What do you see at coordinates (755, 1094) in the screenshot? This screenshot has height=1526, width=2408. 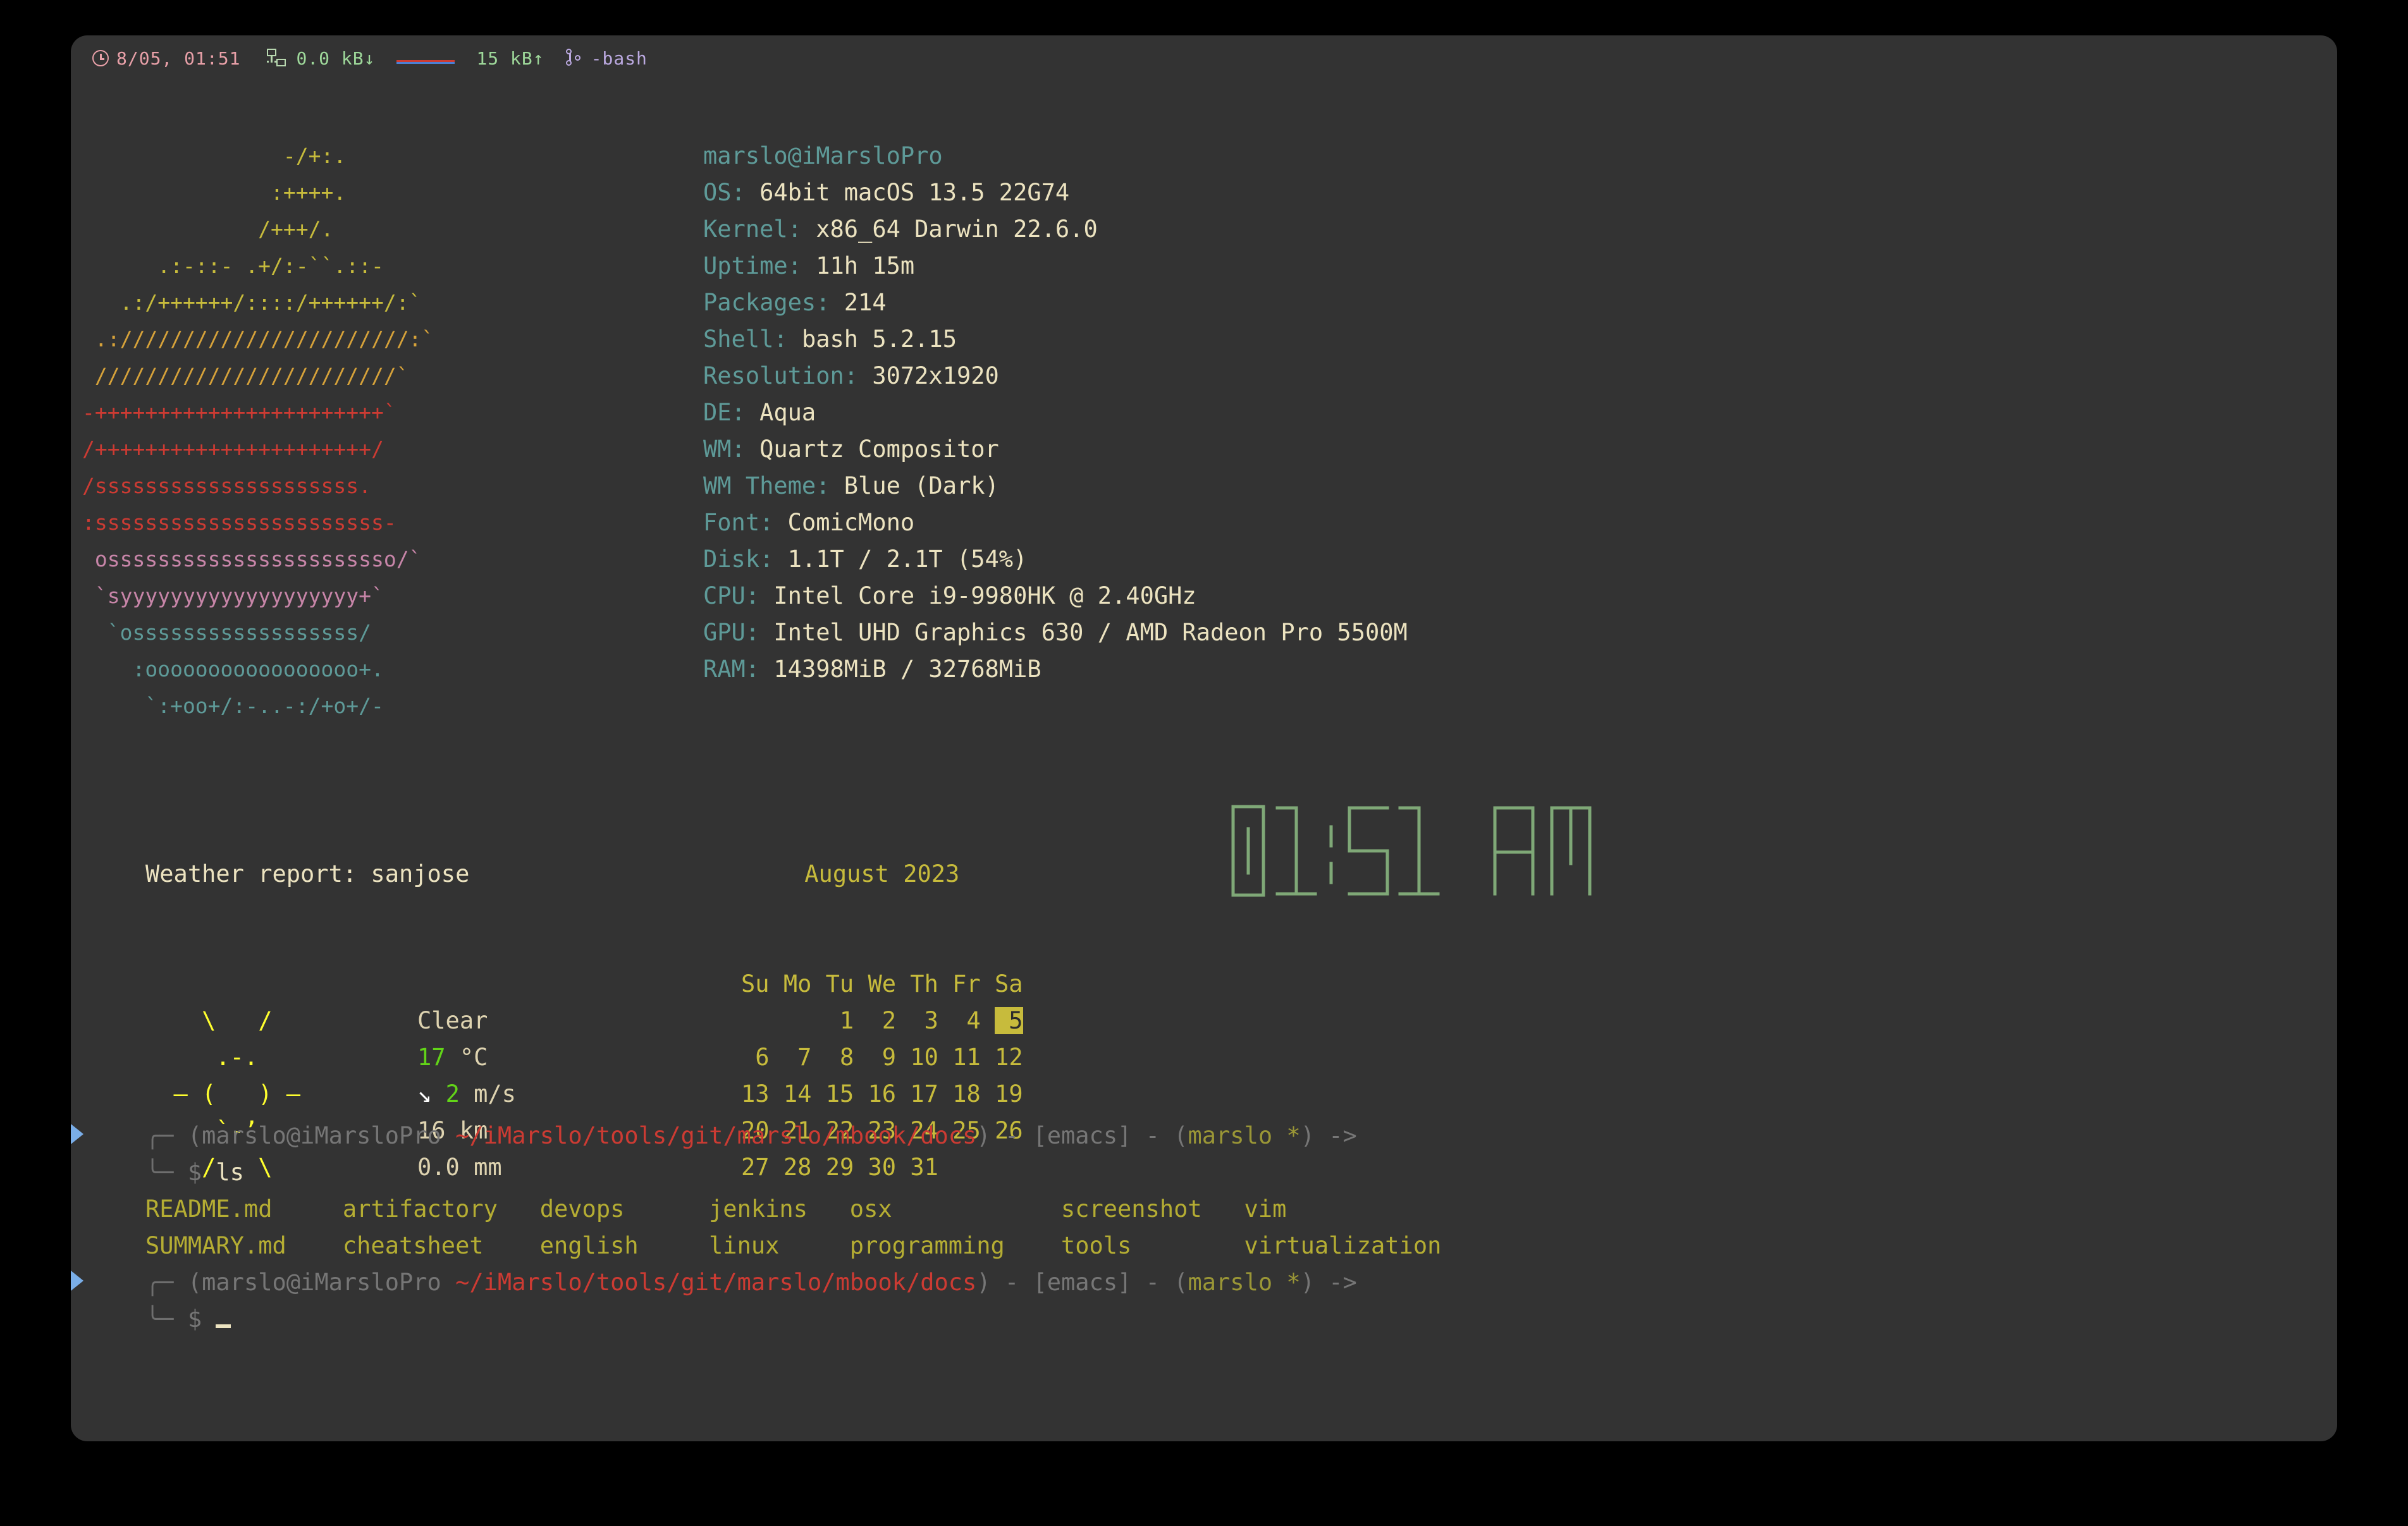 I see `calendar-day: 13` at bounding box center [755, 1094].